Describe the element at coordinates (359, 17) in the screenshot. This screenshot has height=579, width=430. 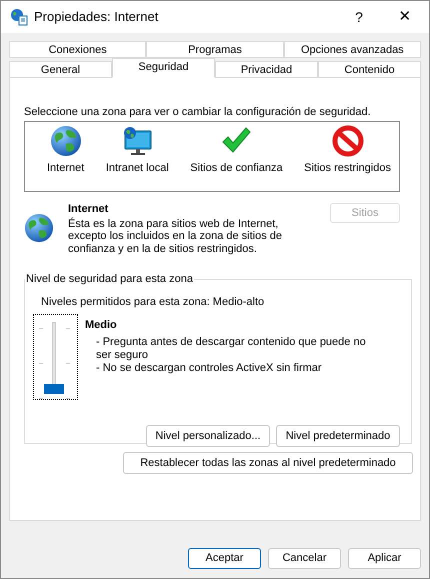
I see `help-button: ?` at that location.